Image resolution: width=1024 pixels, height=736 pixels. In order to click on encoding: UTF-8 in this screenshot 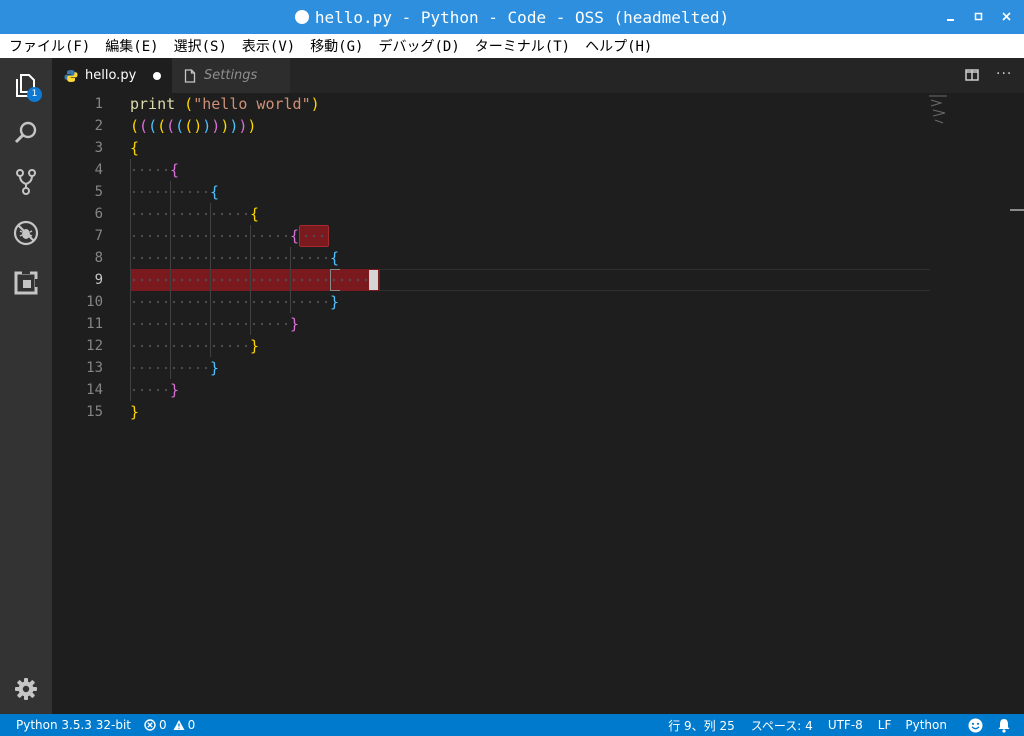, I will do `click(845, 725)`.